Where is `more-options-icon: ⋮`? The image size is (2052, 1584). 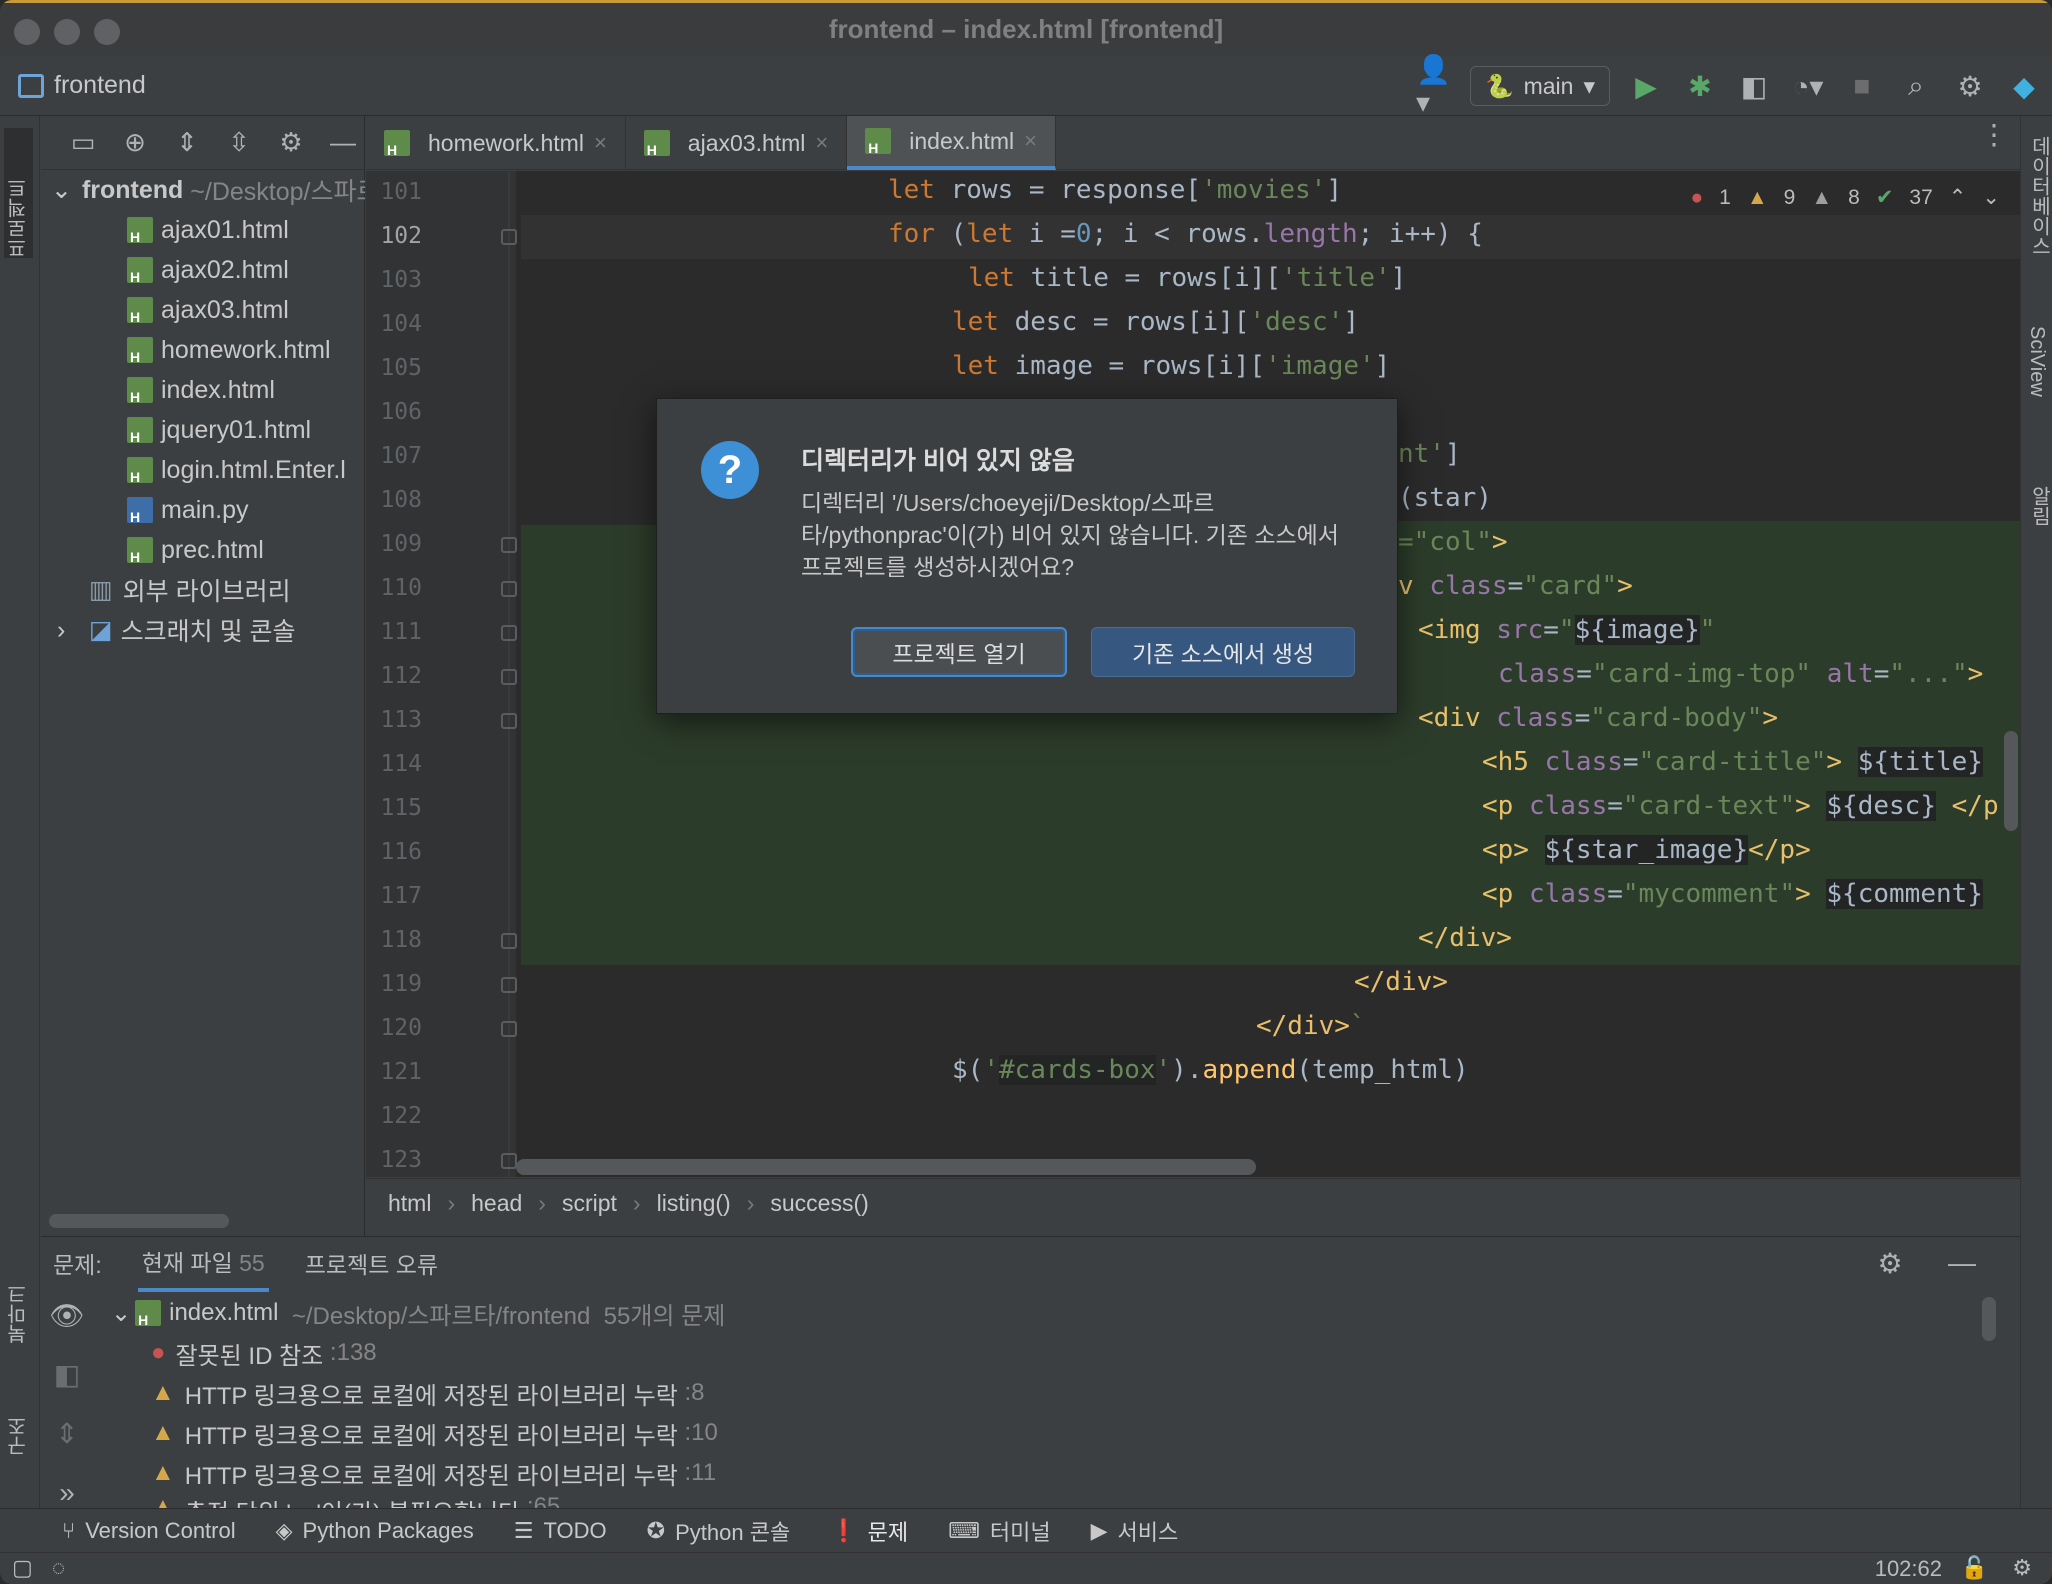 more-options-icon: ⋮ is located at coordinates (1994, 134).